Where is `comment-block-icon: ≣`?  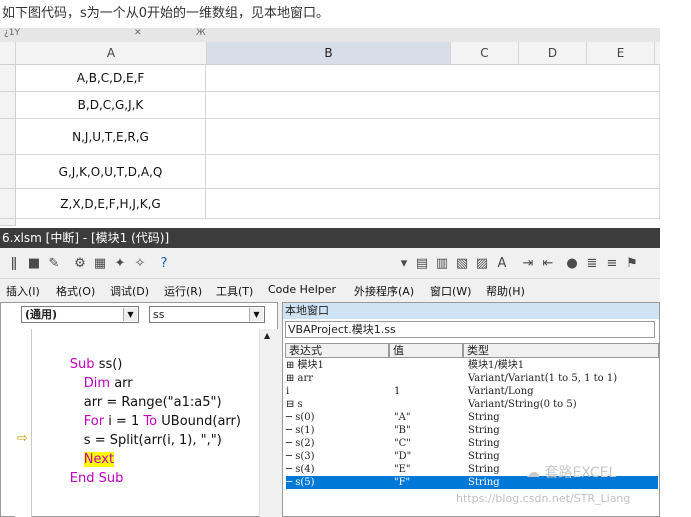
comment-block-icon: ≣ is located at coordinates (592, 264).